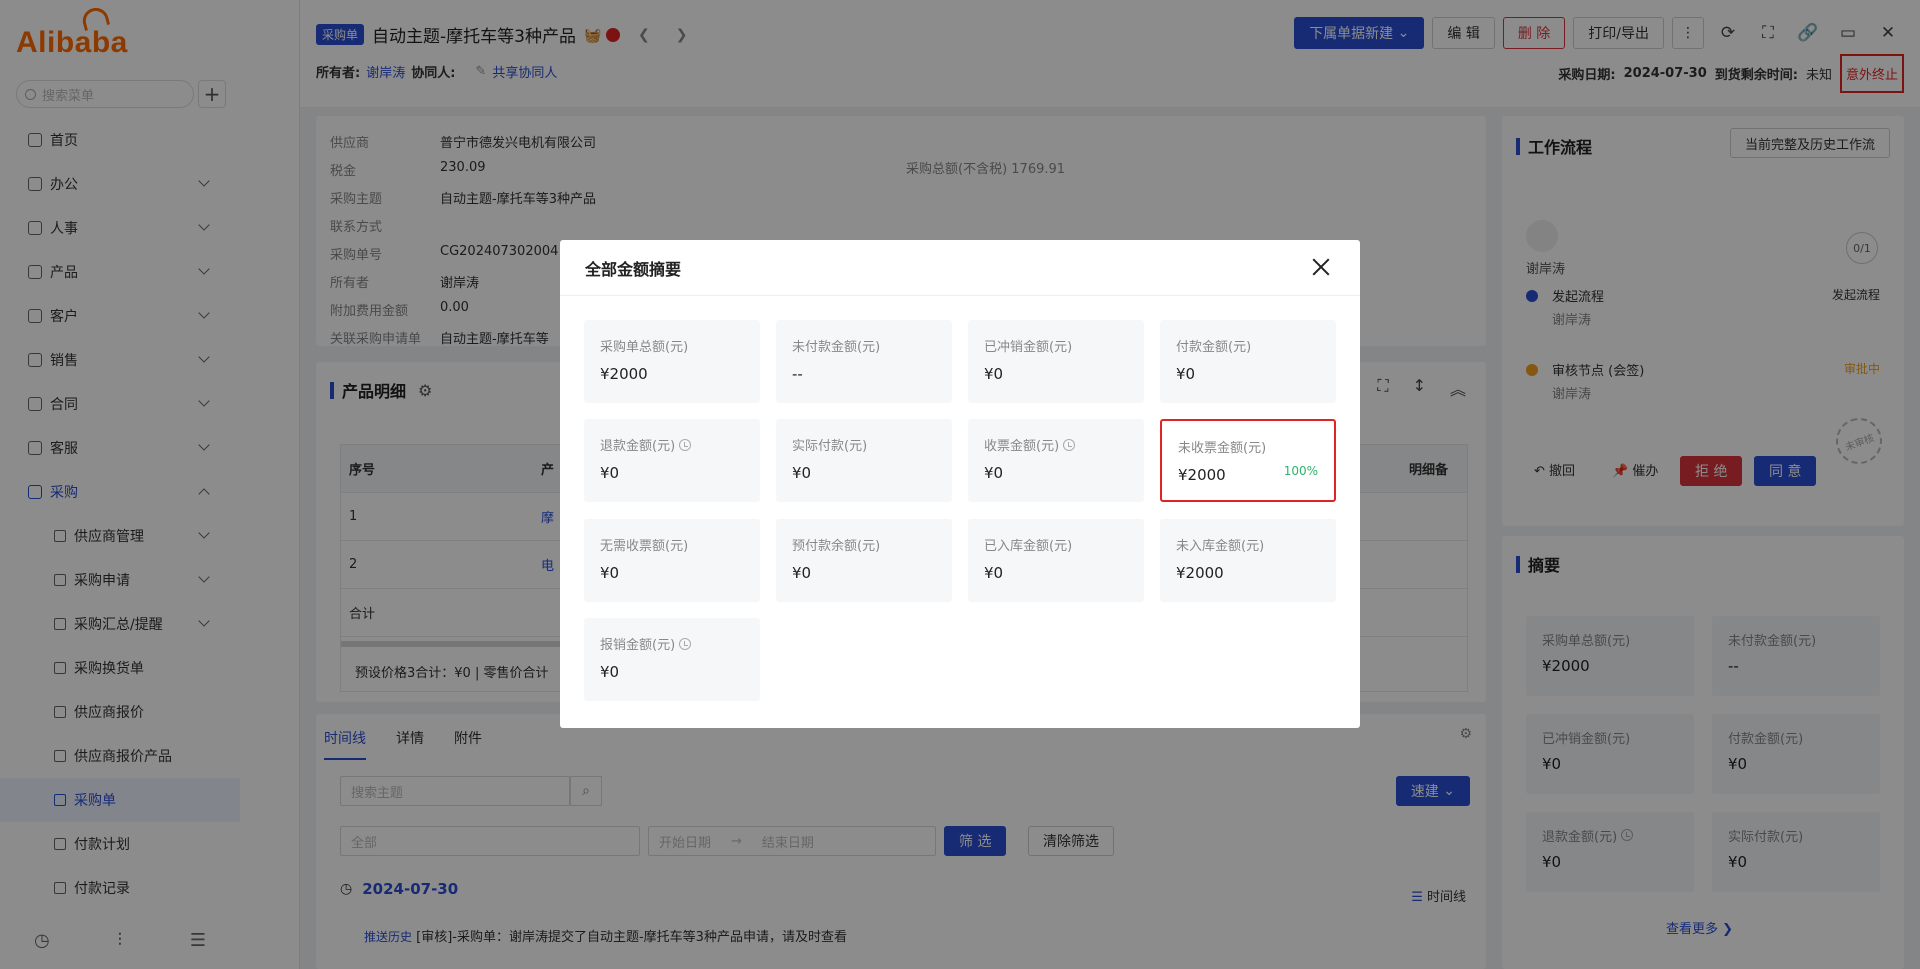  What do you see at coordinates (644, 347) in the screenshot?
I see `amount-card-label-text: 采购单总额(元)` at bounding box center [644, 347].